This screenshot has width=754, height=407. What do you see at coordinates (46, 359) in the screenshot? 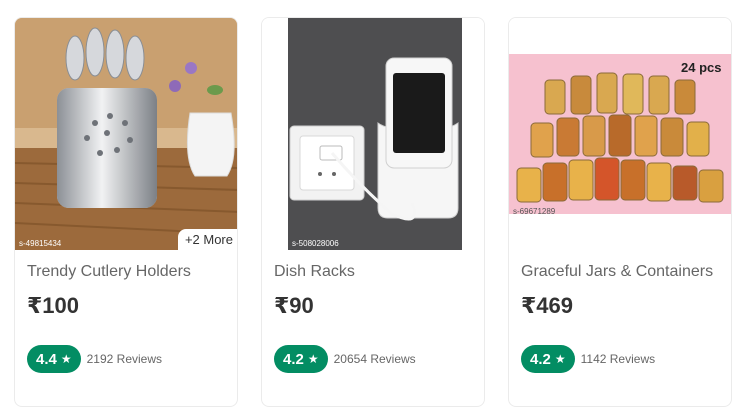
I see `rating-value: 4.4` at bounding box center [46, 359].